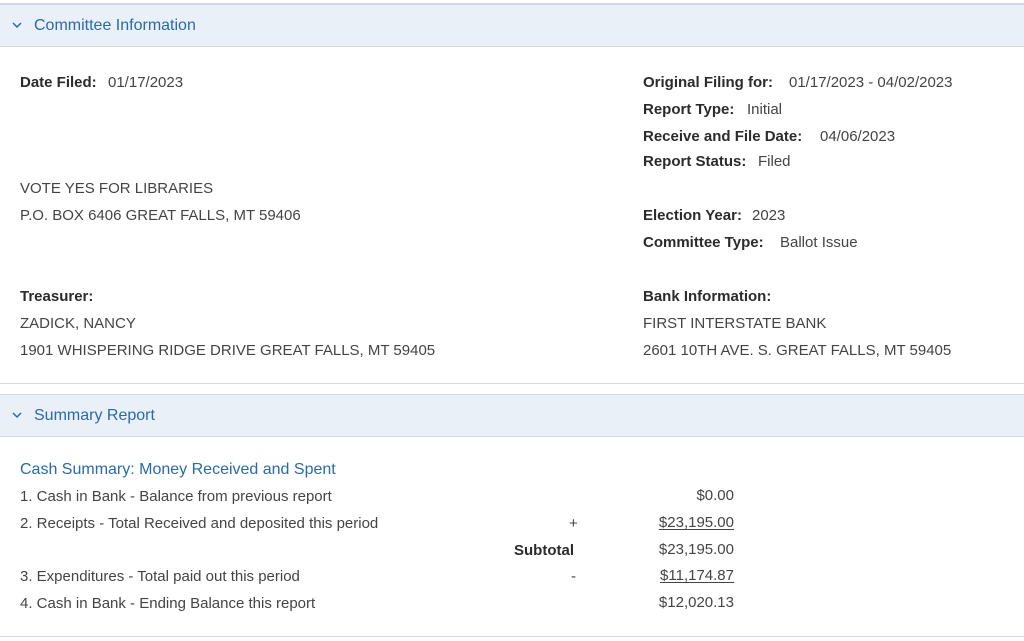 The width and height of the screenshot is (1024, 641). Describe the element at coordinates (58, 82) in the screenshot. I see `date-filed-label: Date Filed:` at that location.